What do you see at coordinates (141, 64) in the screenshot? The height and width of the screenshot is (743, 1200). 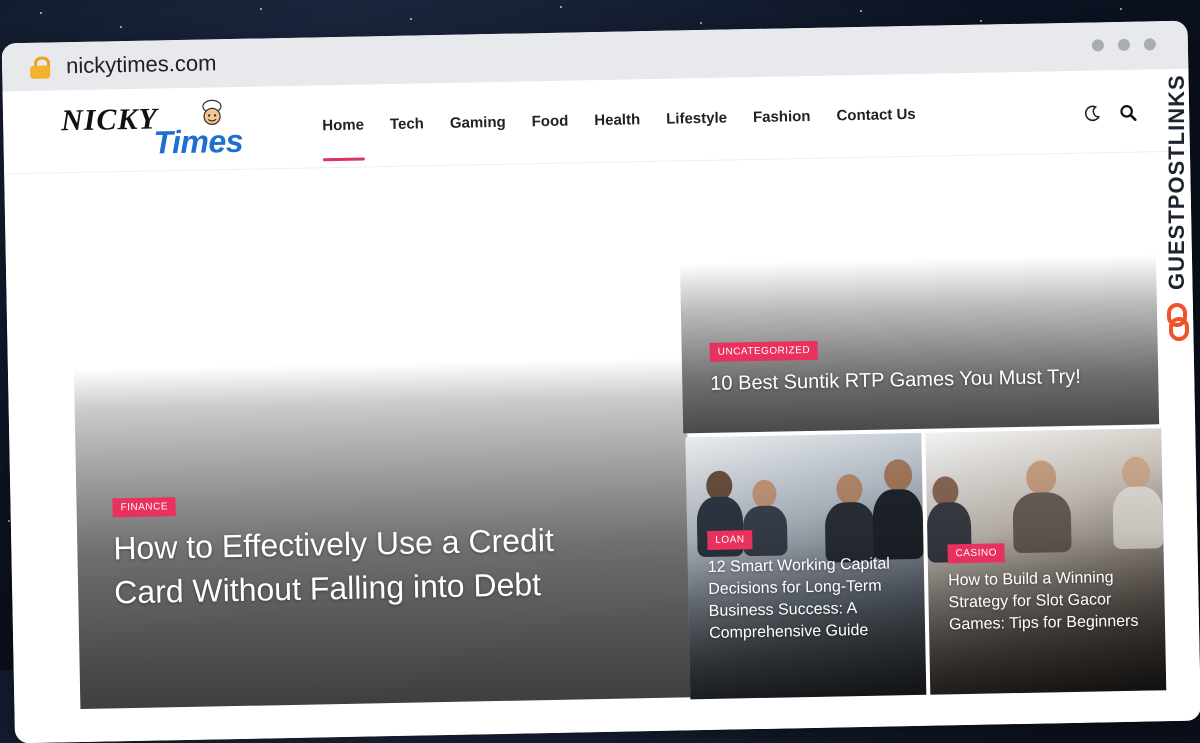 I see `address-bar-url: nickytimes.com` at bounding box center [141, 64].